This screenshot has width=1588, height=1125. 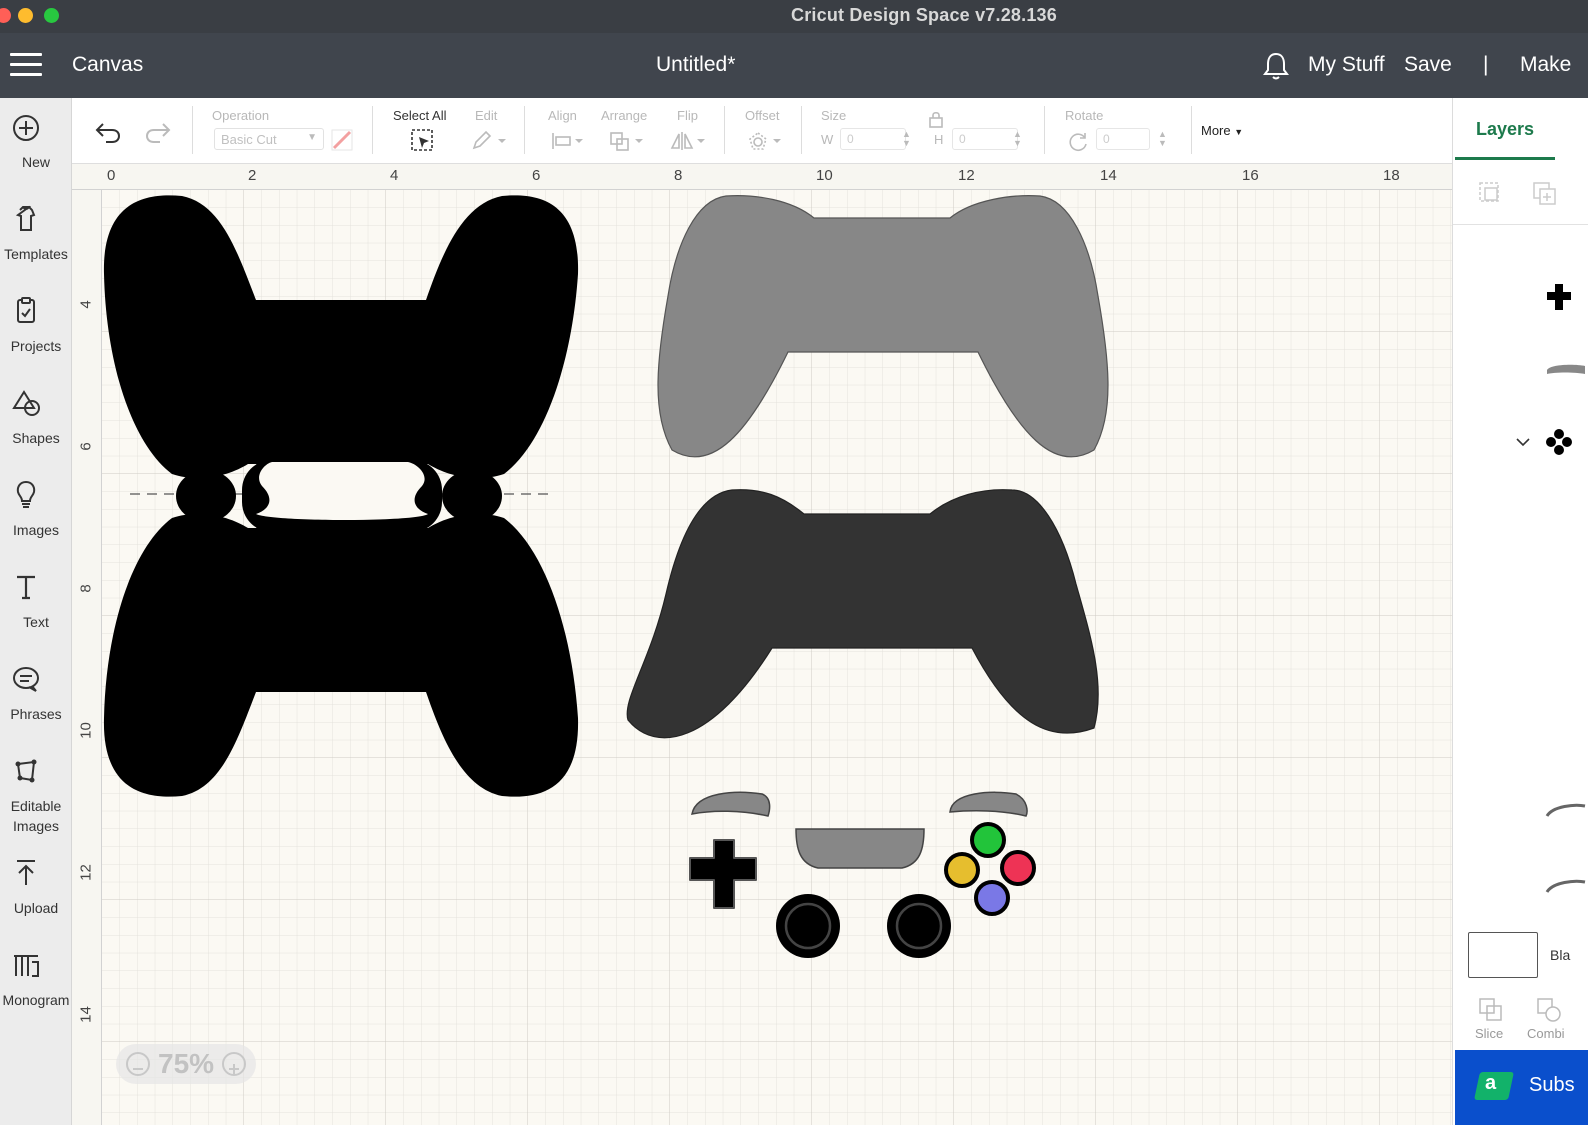 What do you see at coordinates (1505, 129) in the screenshot?
I see `tab-layers: Layers` at bounding box center [1505, 129].